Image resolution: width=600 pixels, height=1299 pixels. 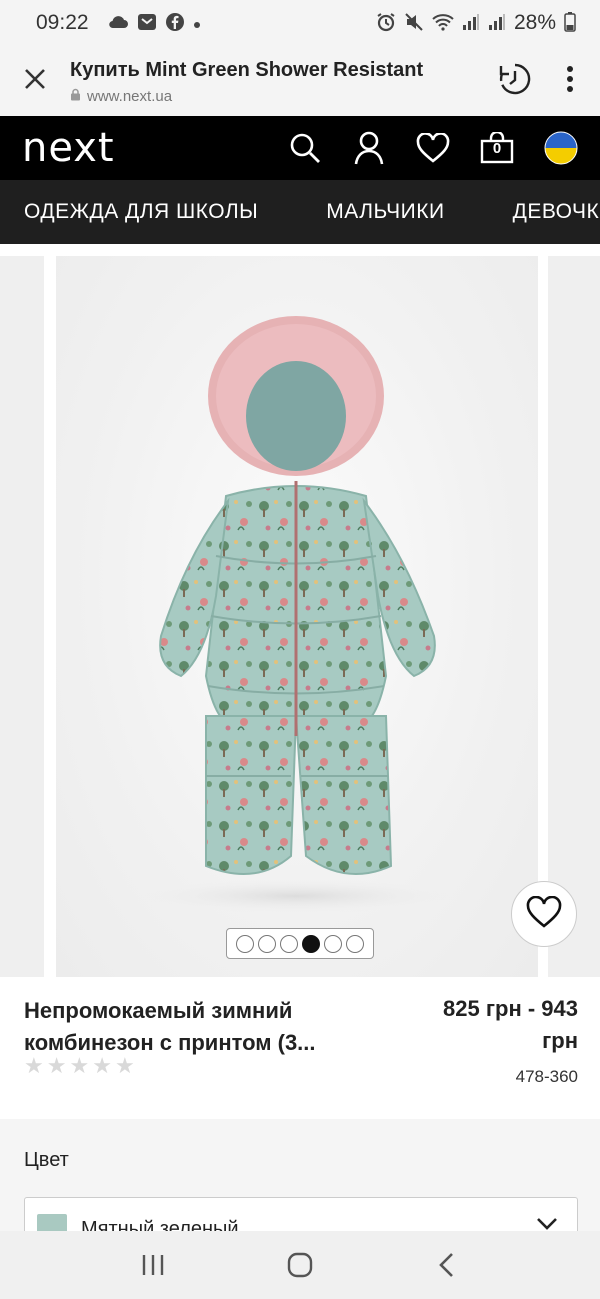 What do you see at coordinates (75, 96) in the screenshot?
I see `lock-icon` at bounding box center [75, 96].